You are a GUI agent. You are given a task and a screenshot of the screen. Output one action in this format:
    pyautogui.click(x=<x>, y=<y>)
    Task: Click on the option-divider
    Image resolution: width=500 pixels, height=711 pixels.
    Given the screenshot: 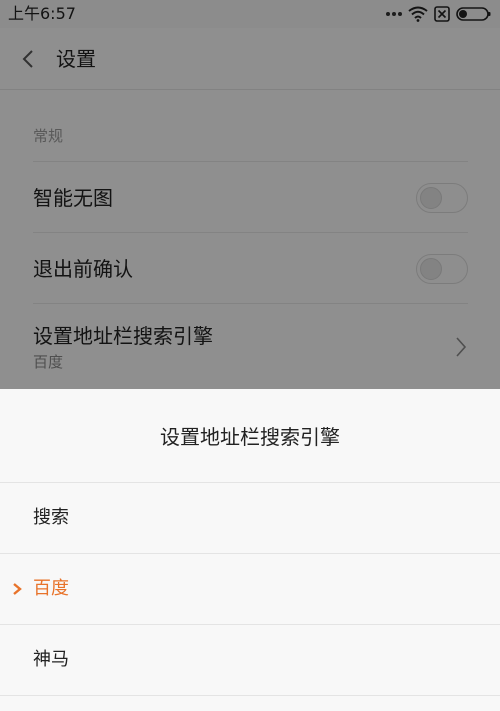 What is the action you would take?
    pyautogui.click(x=250, y=703)
    